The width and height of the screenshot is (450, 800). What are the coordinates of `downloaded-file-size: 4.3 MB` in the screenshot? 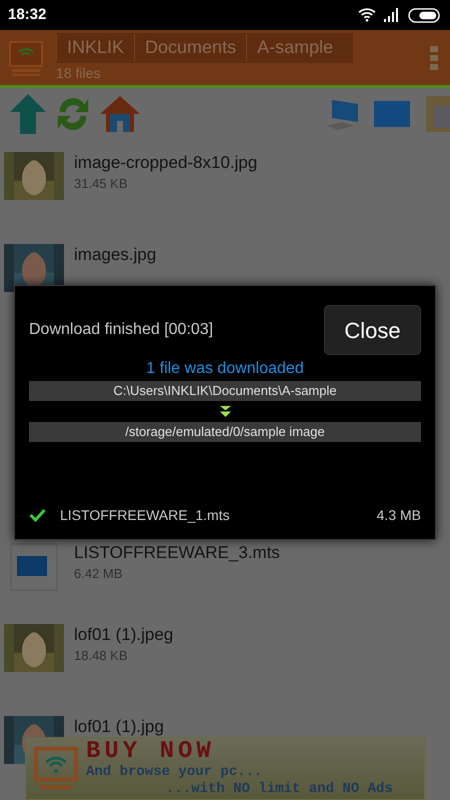 It's located at (398, 515).